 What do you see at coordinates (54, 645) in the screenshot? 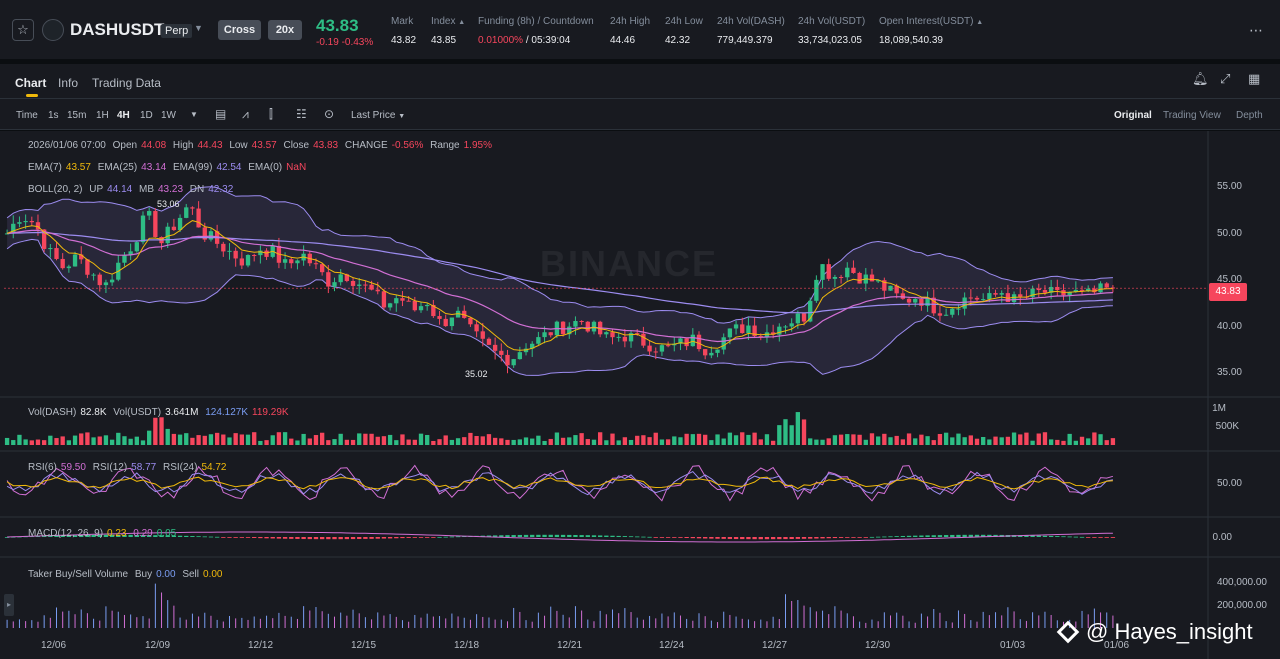
I see `date-label: 12/06` at bounding box center [54, 645].